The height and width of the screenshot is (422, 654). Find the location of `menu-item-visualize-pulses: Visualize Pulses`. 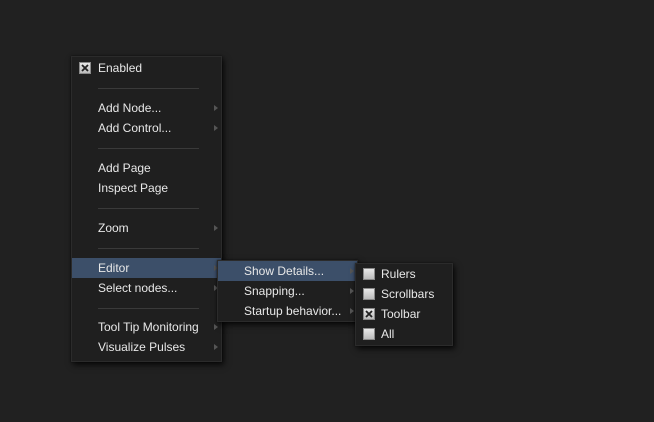

menu-item-visualize-pulses: Visualize Pulses is located at coordinates (146, 347).